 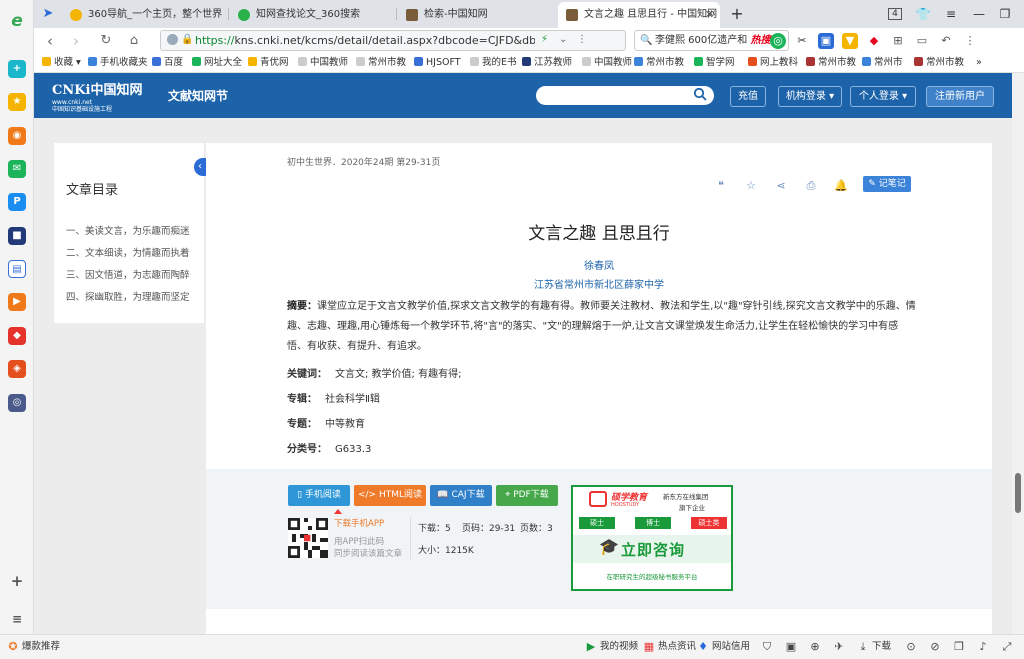 What do you see at coordinates (709, 15) in the screenshot?
I see `close-tab-icon: ✕` at bounding box center [709, 15].